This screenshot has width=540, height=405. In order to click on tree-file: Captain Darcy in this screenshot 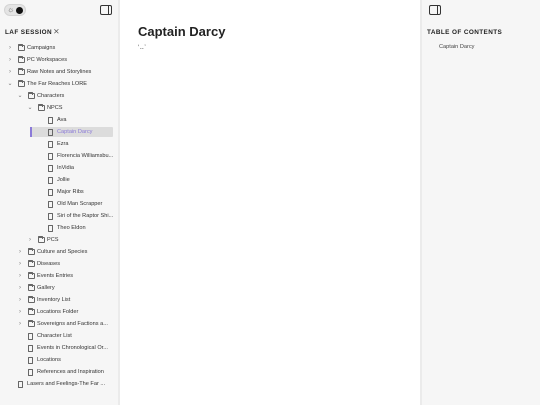, I will do `click(59, 132)`.